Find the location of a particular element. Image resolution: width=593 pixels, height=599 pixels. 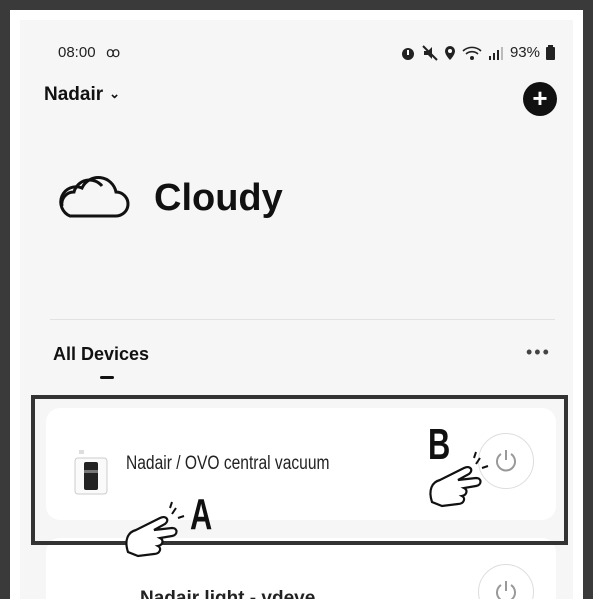

voicemail-icon: ꝏ is located at coordinates (113, 52).